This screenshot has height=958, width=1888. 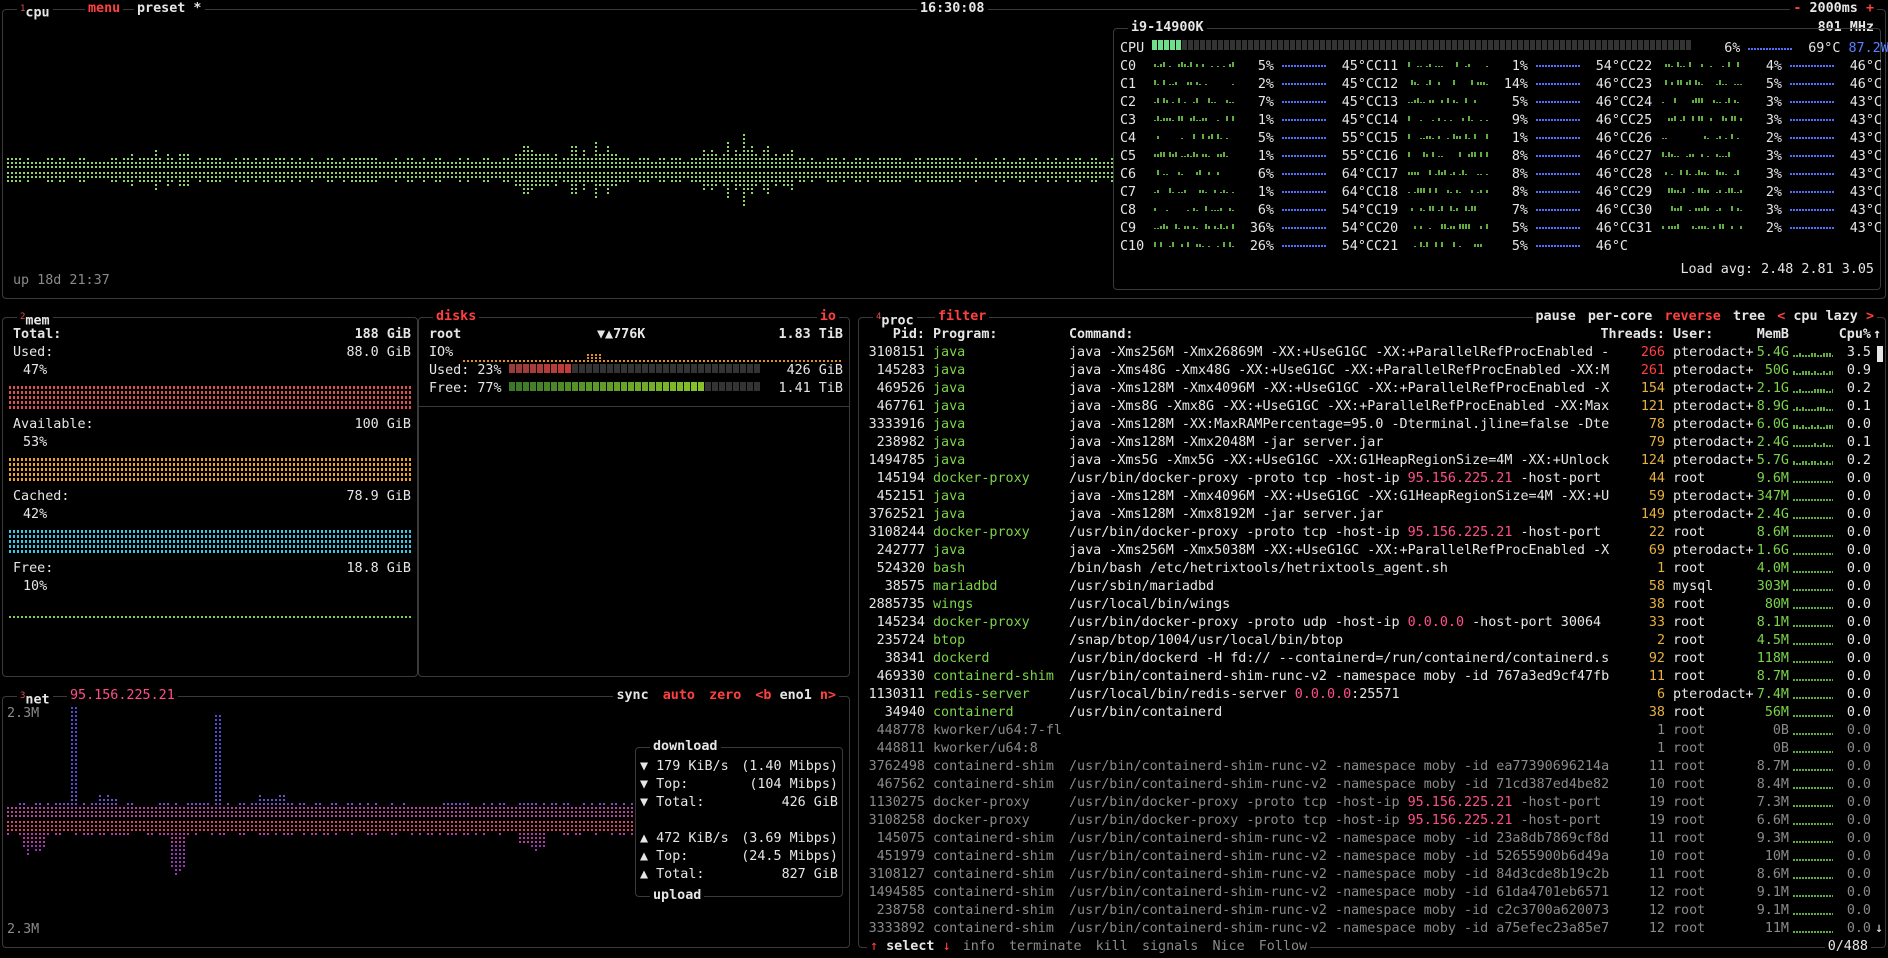 I want to click on sync-toggle: sync, so click(x=632, y=695).